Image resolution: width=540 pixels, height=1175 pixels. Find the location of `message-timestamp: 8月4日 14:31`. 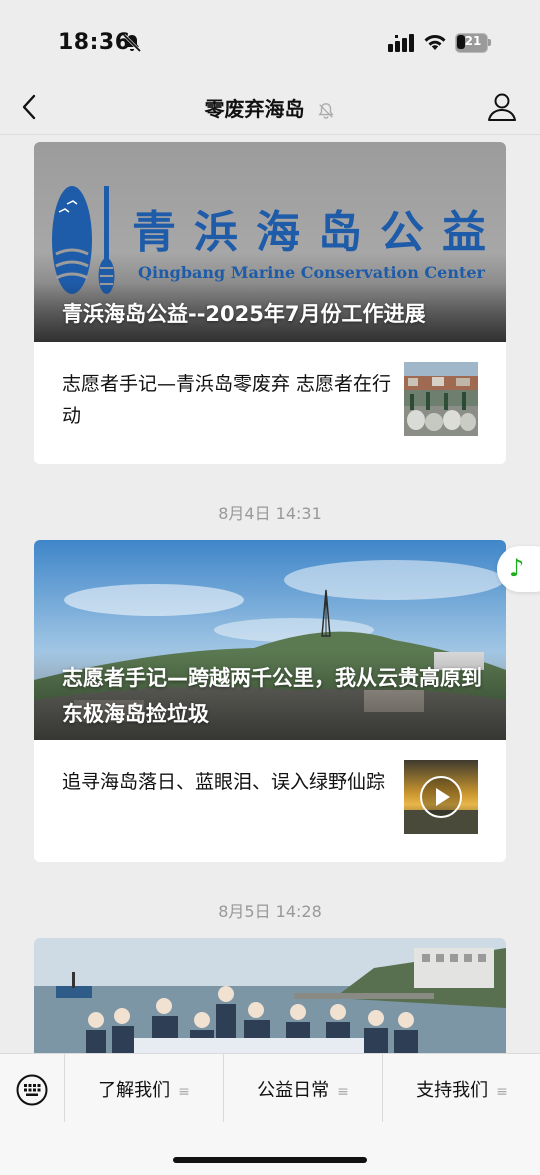

message-timestamp: 8月4日 14:31 is located at coordinates (270, 513).